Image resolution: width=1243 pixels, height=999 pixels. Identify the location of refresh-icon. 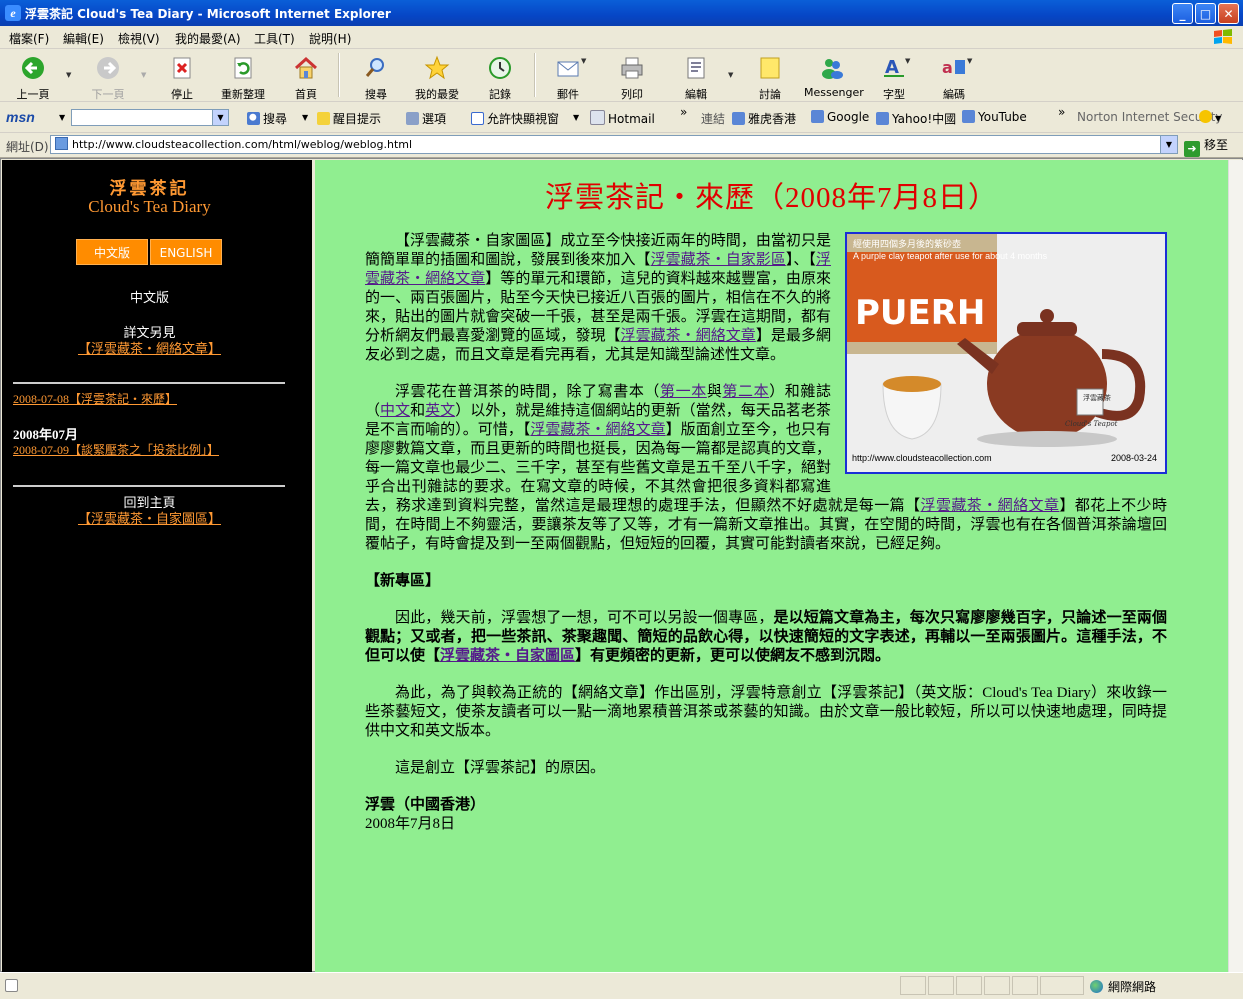
(243, 68).